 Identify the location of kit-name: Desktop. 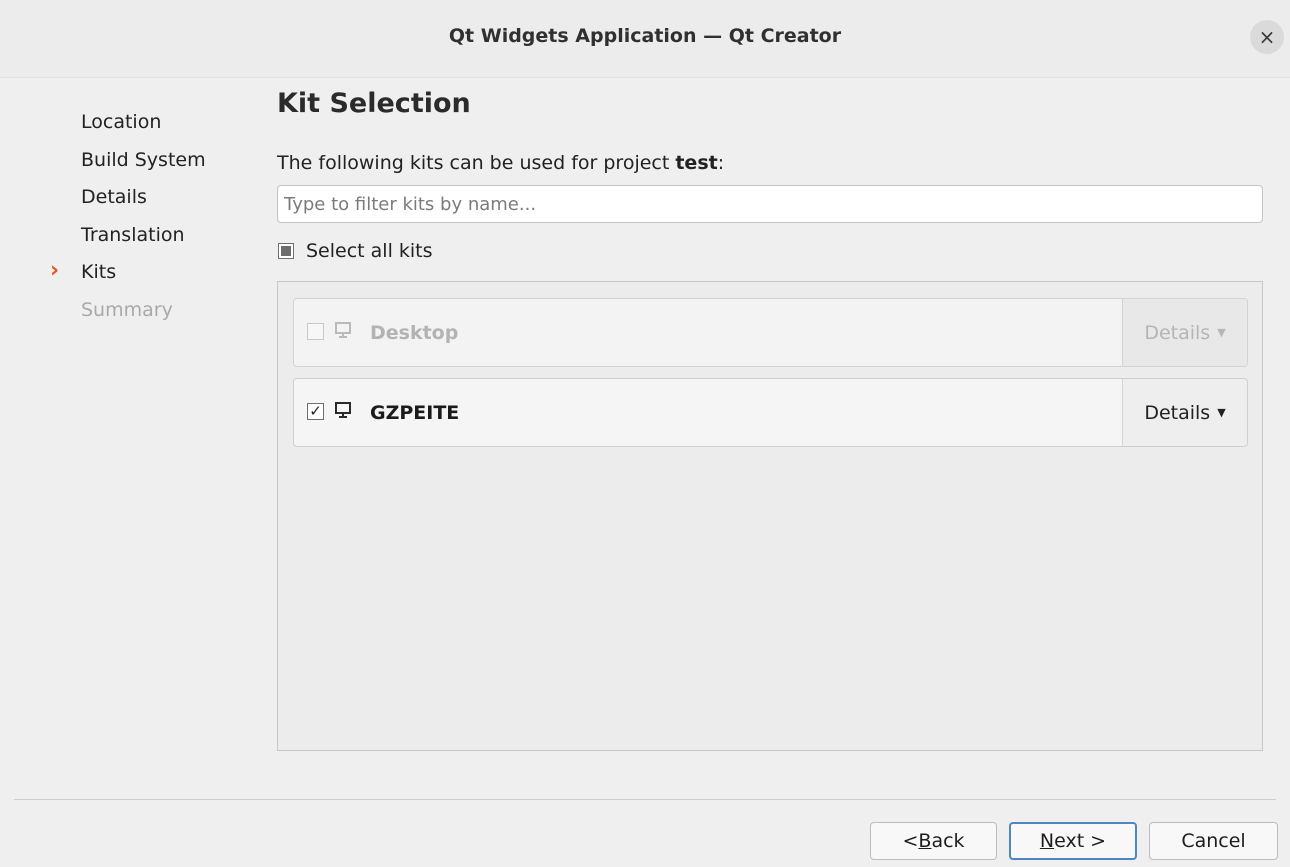
(414, 333).